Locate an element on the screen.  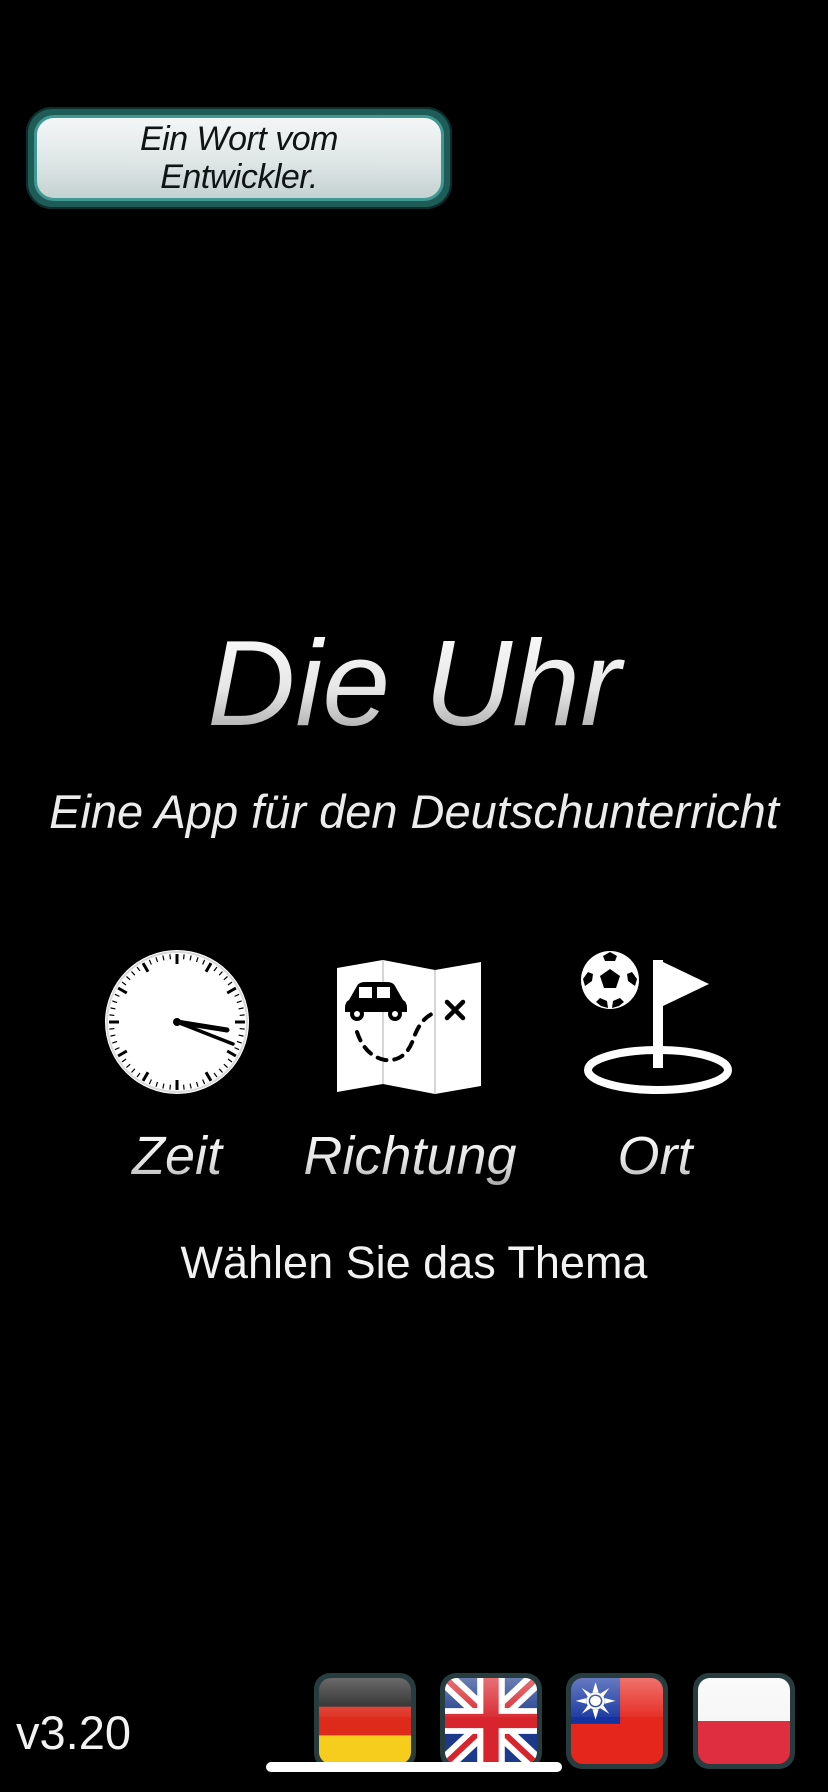
location-flag-icon is located at coordinates (656, 1022).